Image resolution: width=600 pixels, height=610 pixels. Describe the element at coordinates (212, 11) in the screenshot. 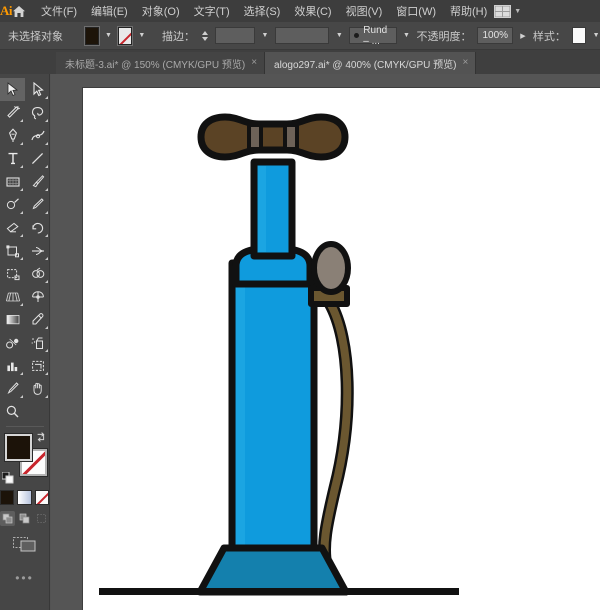

I see `menu-item-type: 文字(T)` at that location.